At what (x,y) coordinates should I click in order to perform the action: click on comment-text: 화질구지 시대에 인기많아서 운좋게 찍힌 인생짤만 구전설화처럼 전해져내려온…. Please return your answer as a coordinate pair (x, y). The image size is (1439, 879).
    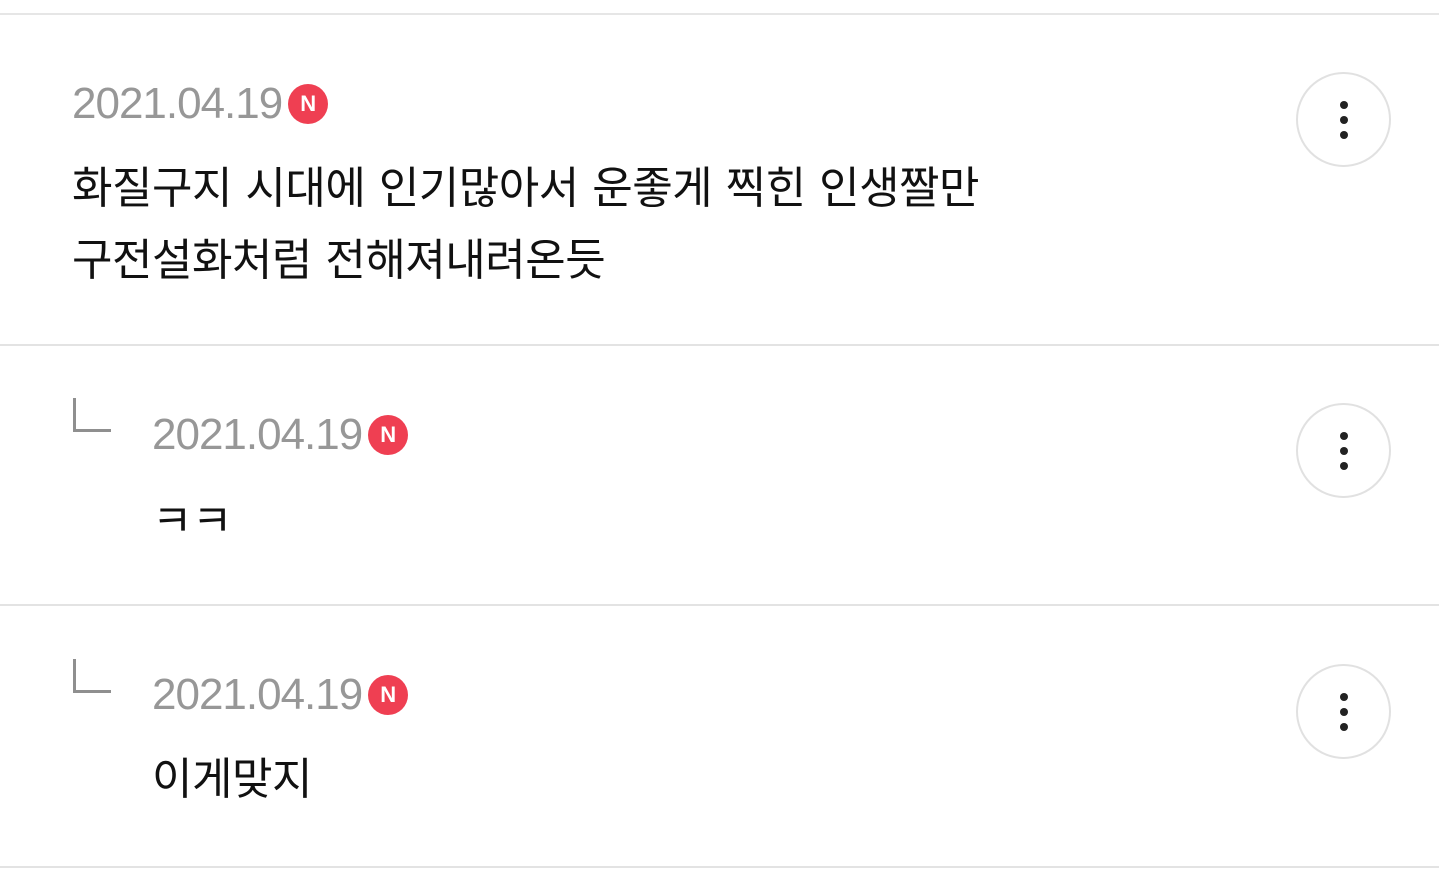
    Looking at the image, I should click on (526, 224).